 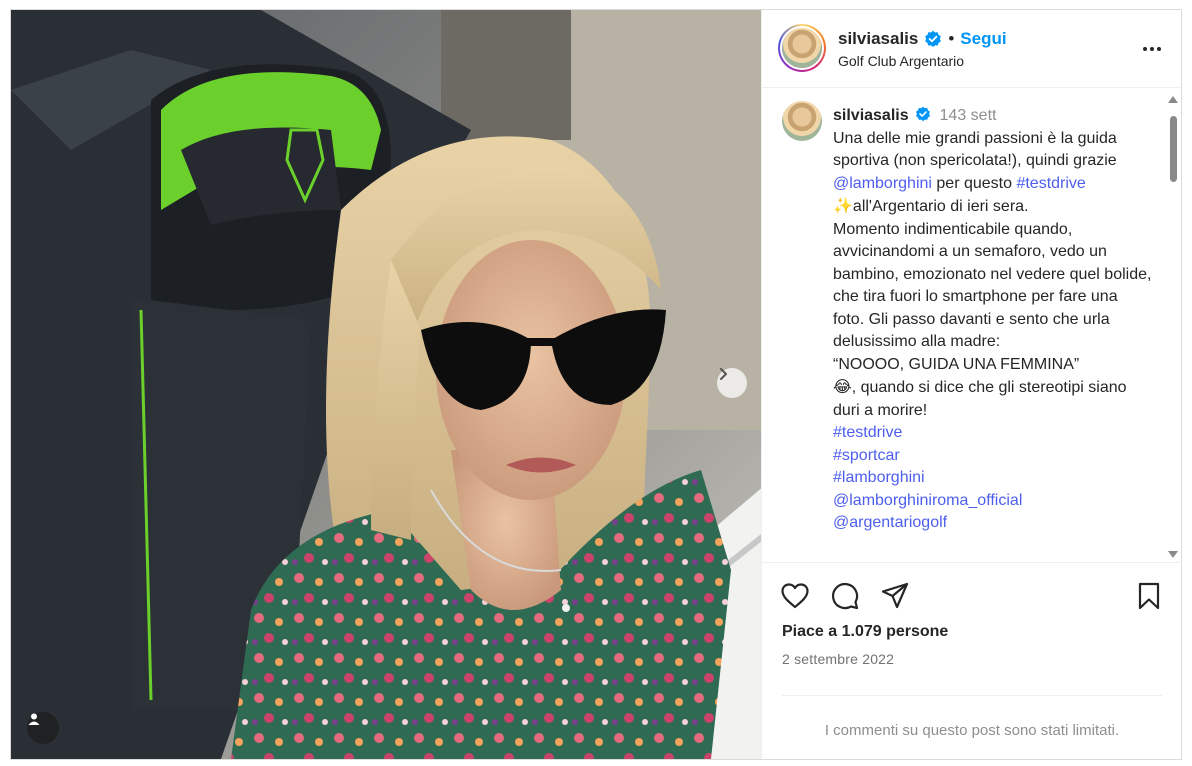 What do you see at coordinates (882, 183) in the screenshot?
I see `mention-lamborghini: @lamborghini` at bounding box center [882, 183].